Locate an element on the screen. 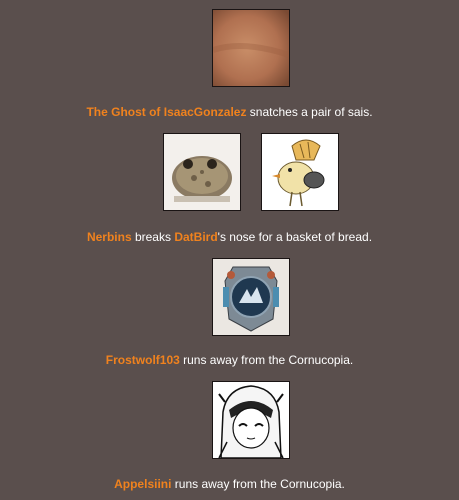  tribute-avatar-bird is located at coordinates (300, 172).